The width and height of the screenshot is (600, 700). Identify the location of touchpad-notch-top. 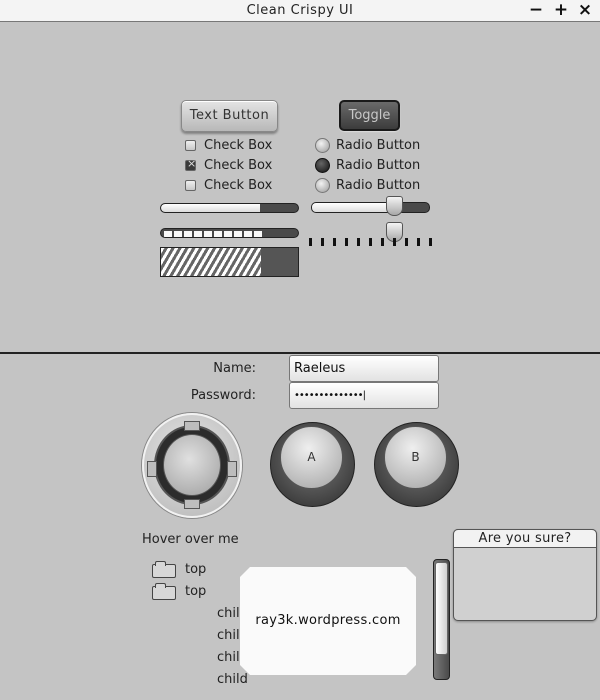
(192, 426).